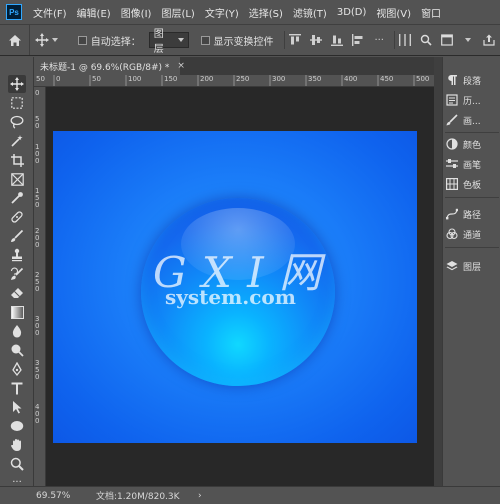 This screenshot has height=504, width=500. What do you see at coordinates (472, 266) in the screenshot?
I see `panel-layers: 图层` at bounding box center [472, 266].